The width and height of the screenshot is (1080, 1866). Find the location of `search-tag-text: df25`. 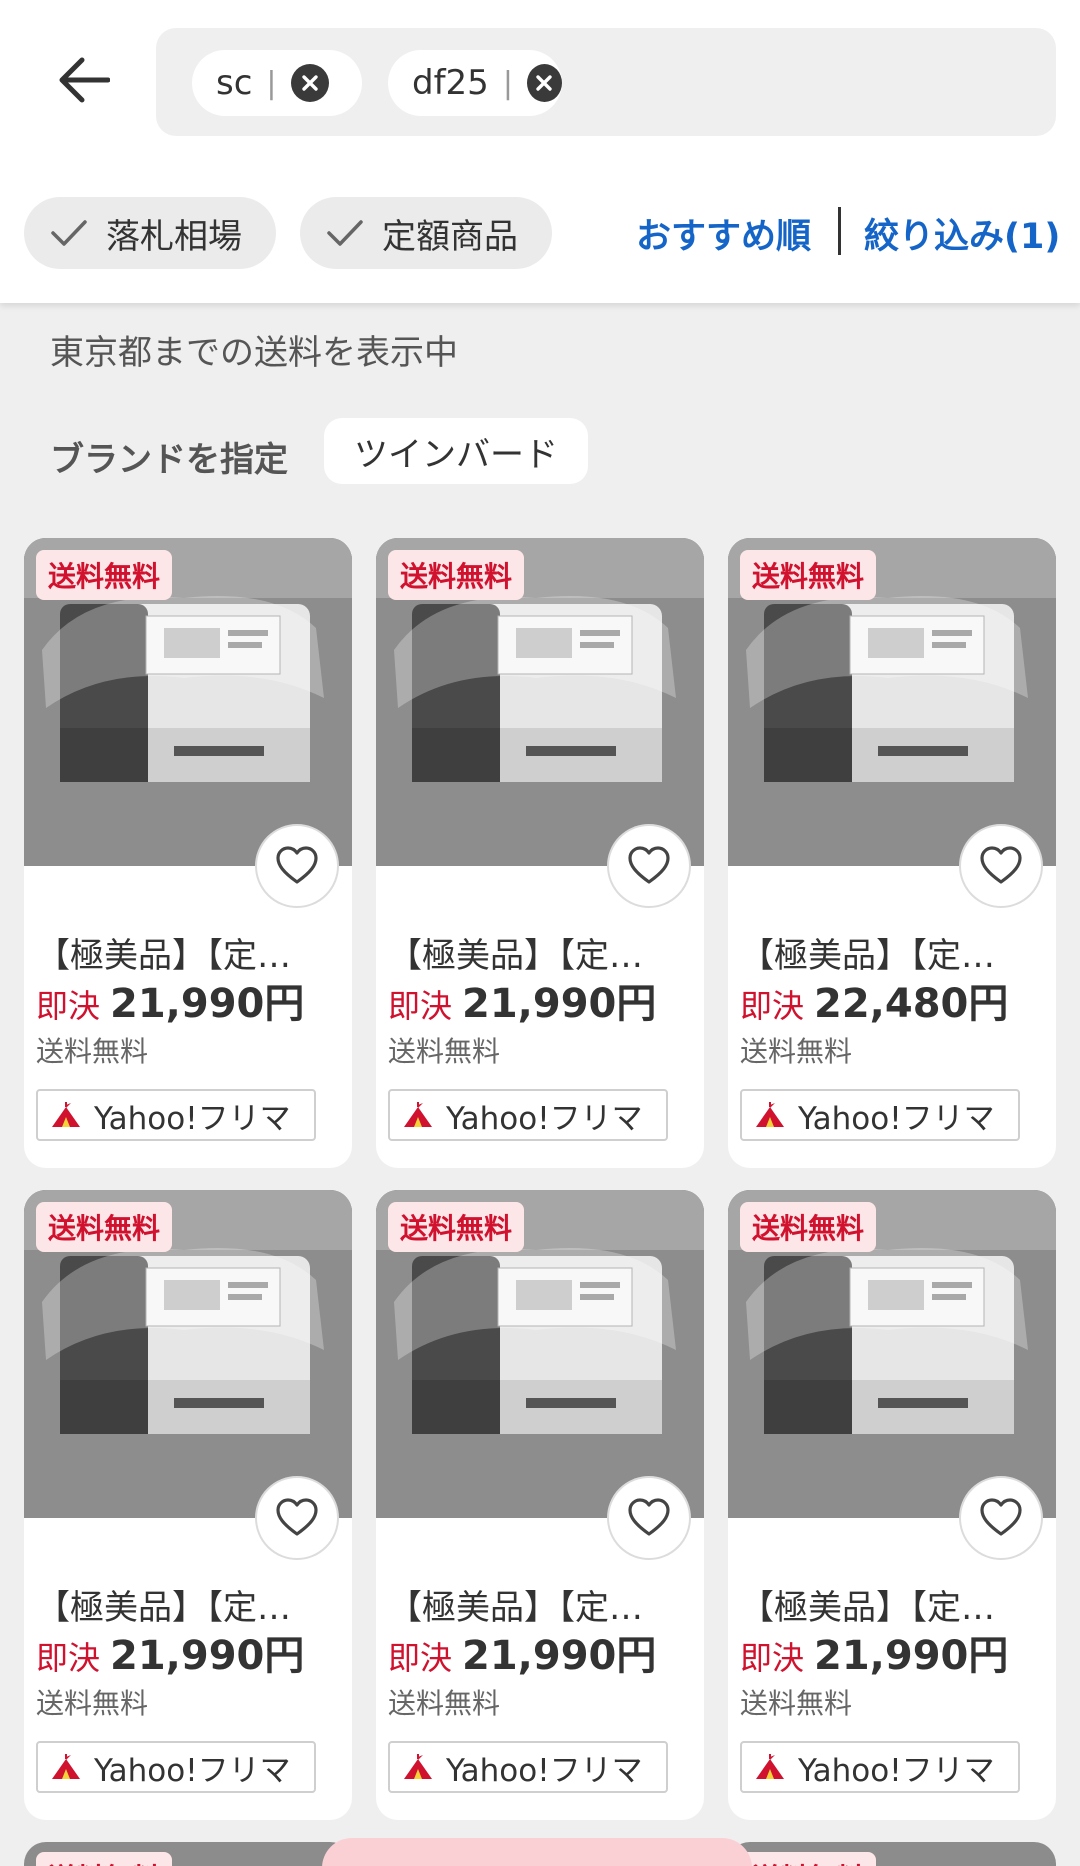

search-tag-text: df25 is located at coordinates (450, 83).